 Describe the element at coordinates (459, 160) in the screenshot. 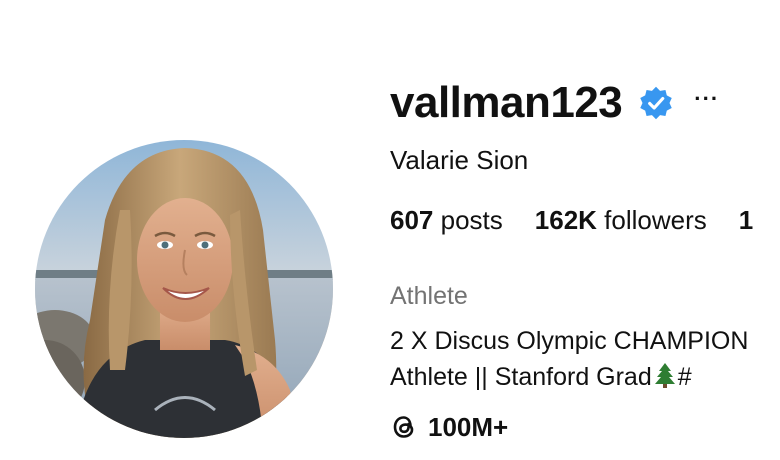

I see `full-name: Valarie Sion` at that location.